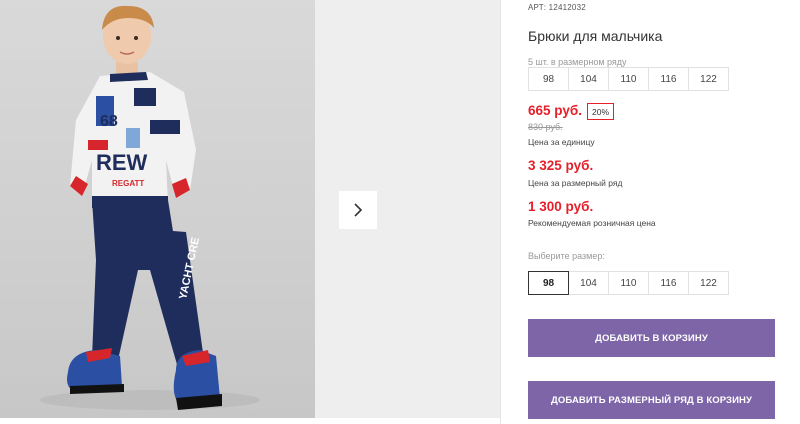 The width and height of the screenshot is (800, 424). I want to click on shirt-print-text: REW, so click(122, 162).